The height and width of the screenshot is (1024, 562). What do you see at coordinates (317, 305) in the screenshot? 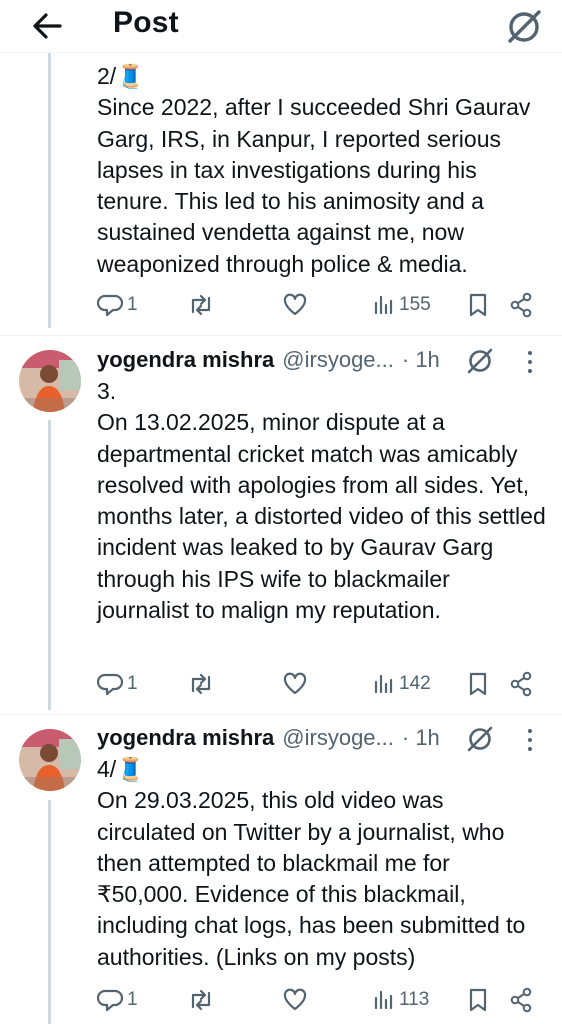
I see `tweet-actions: 1 155` at bounding box center [317, 305].